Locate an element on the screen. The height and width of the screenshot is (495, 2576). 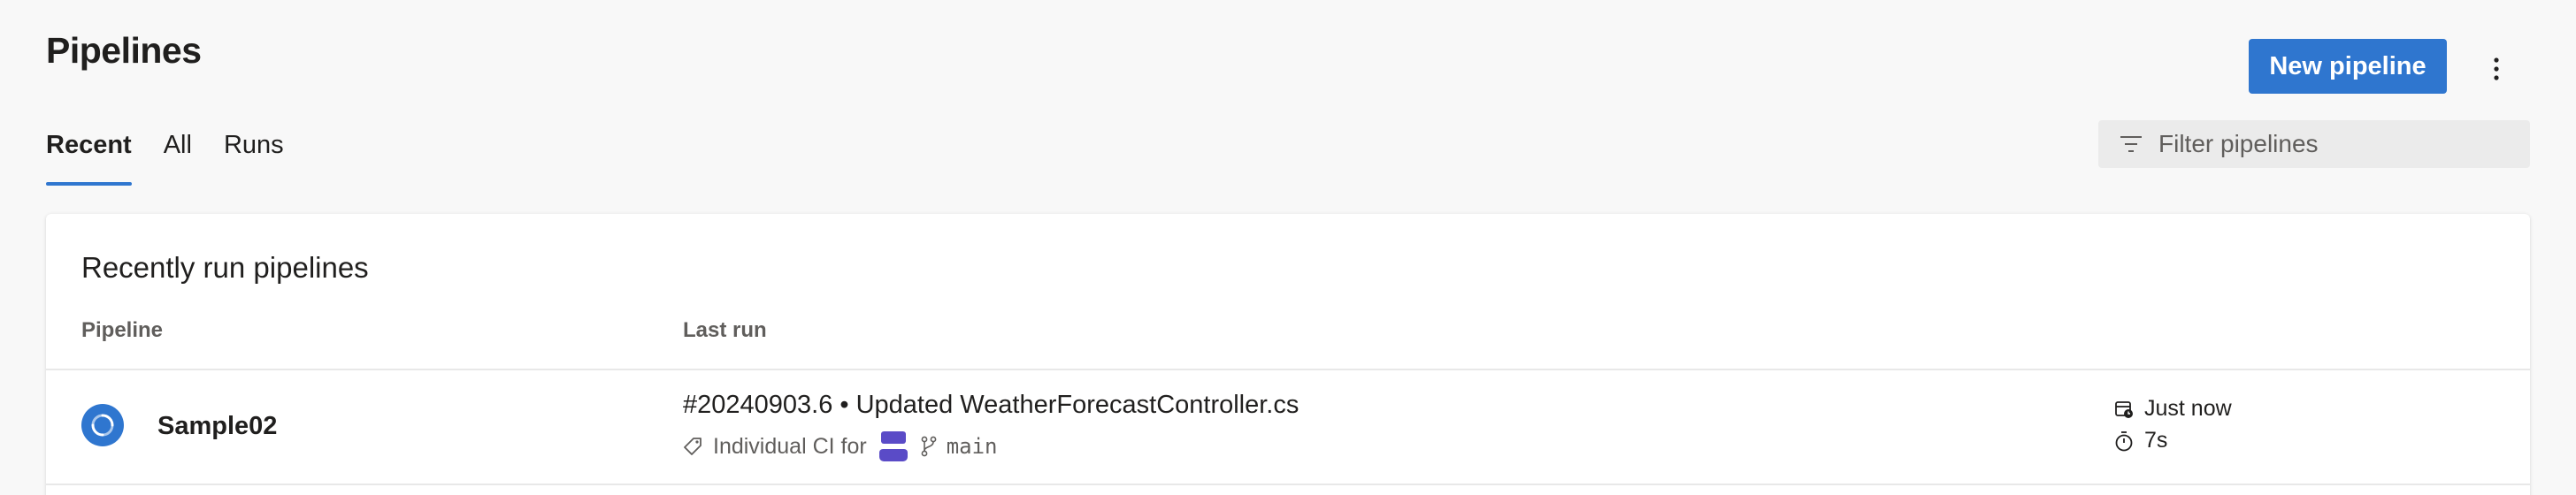
calendar-clock-icon is located at coordinates (2124, 409).